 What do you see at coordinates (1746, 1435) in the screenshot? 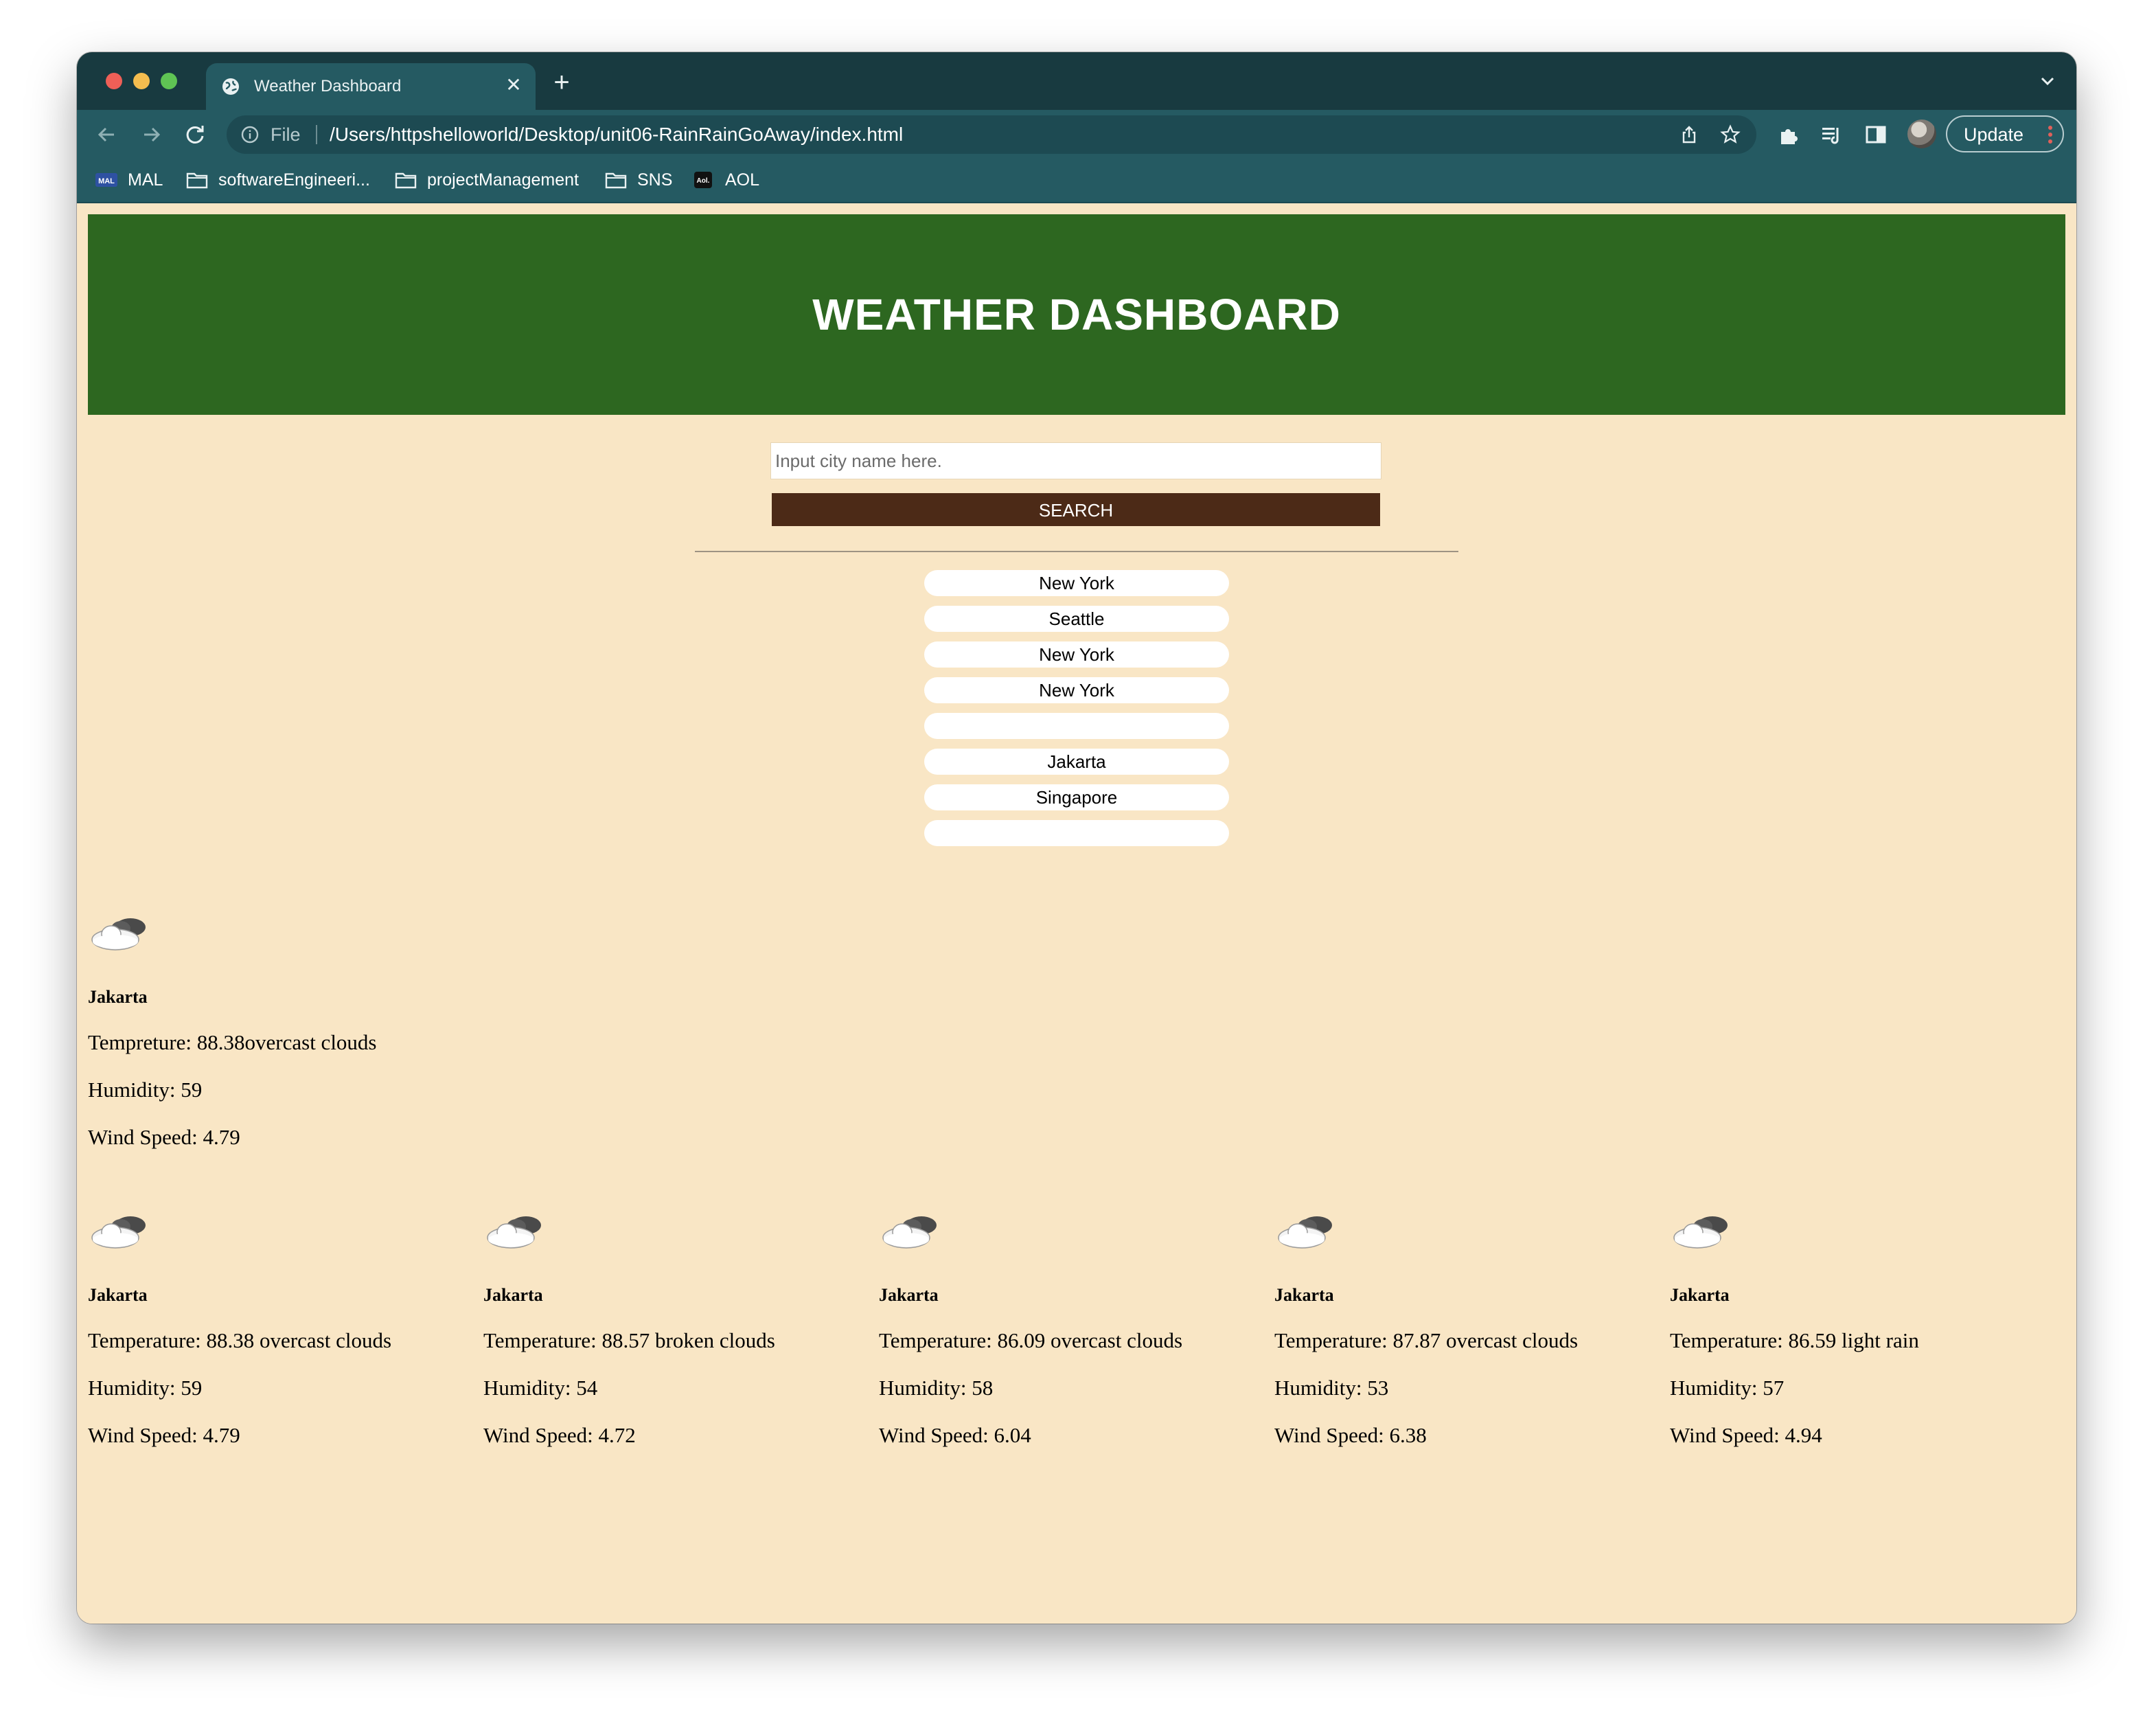
I see `forecast-wind-speed: Wind Speed: 4.94` at bounding box center [1746, 1435].